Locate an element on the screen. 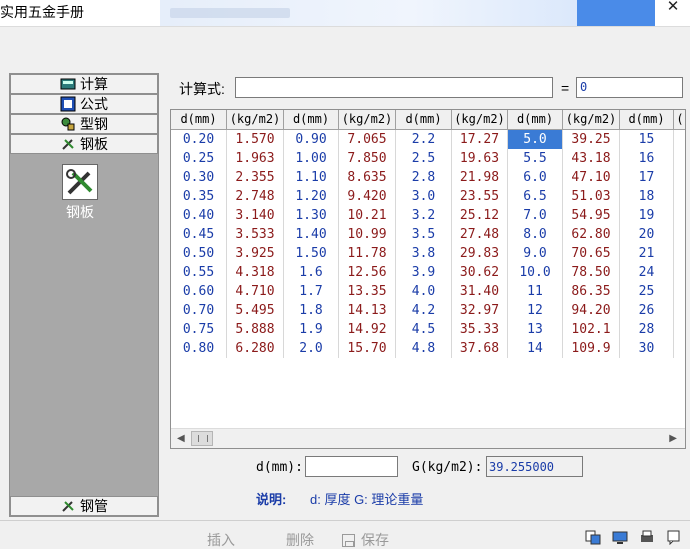 Image resolution: width=690 pixels, height=549 pixels. sidebar-item-steel-pipe: 钢管 is located at coordinates (84, 506).